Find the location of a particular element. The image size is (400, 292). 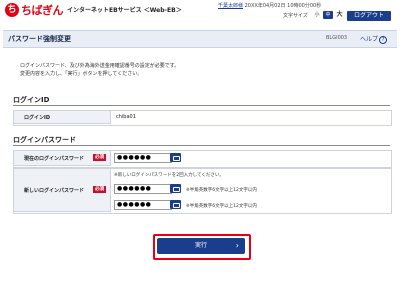

last-login: 20XX年04月02日 10時00分00秒 is located at coordinates (283, 6).